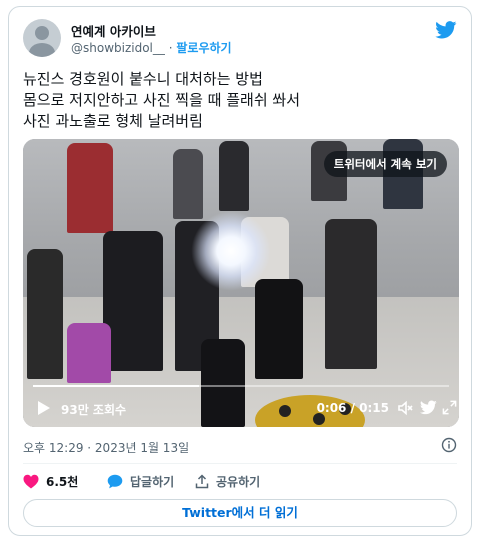 Image resolution: width=480 pixels, height=543 pixels. I want to click on share-button: 공유하기, so click(227, 481).